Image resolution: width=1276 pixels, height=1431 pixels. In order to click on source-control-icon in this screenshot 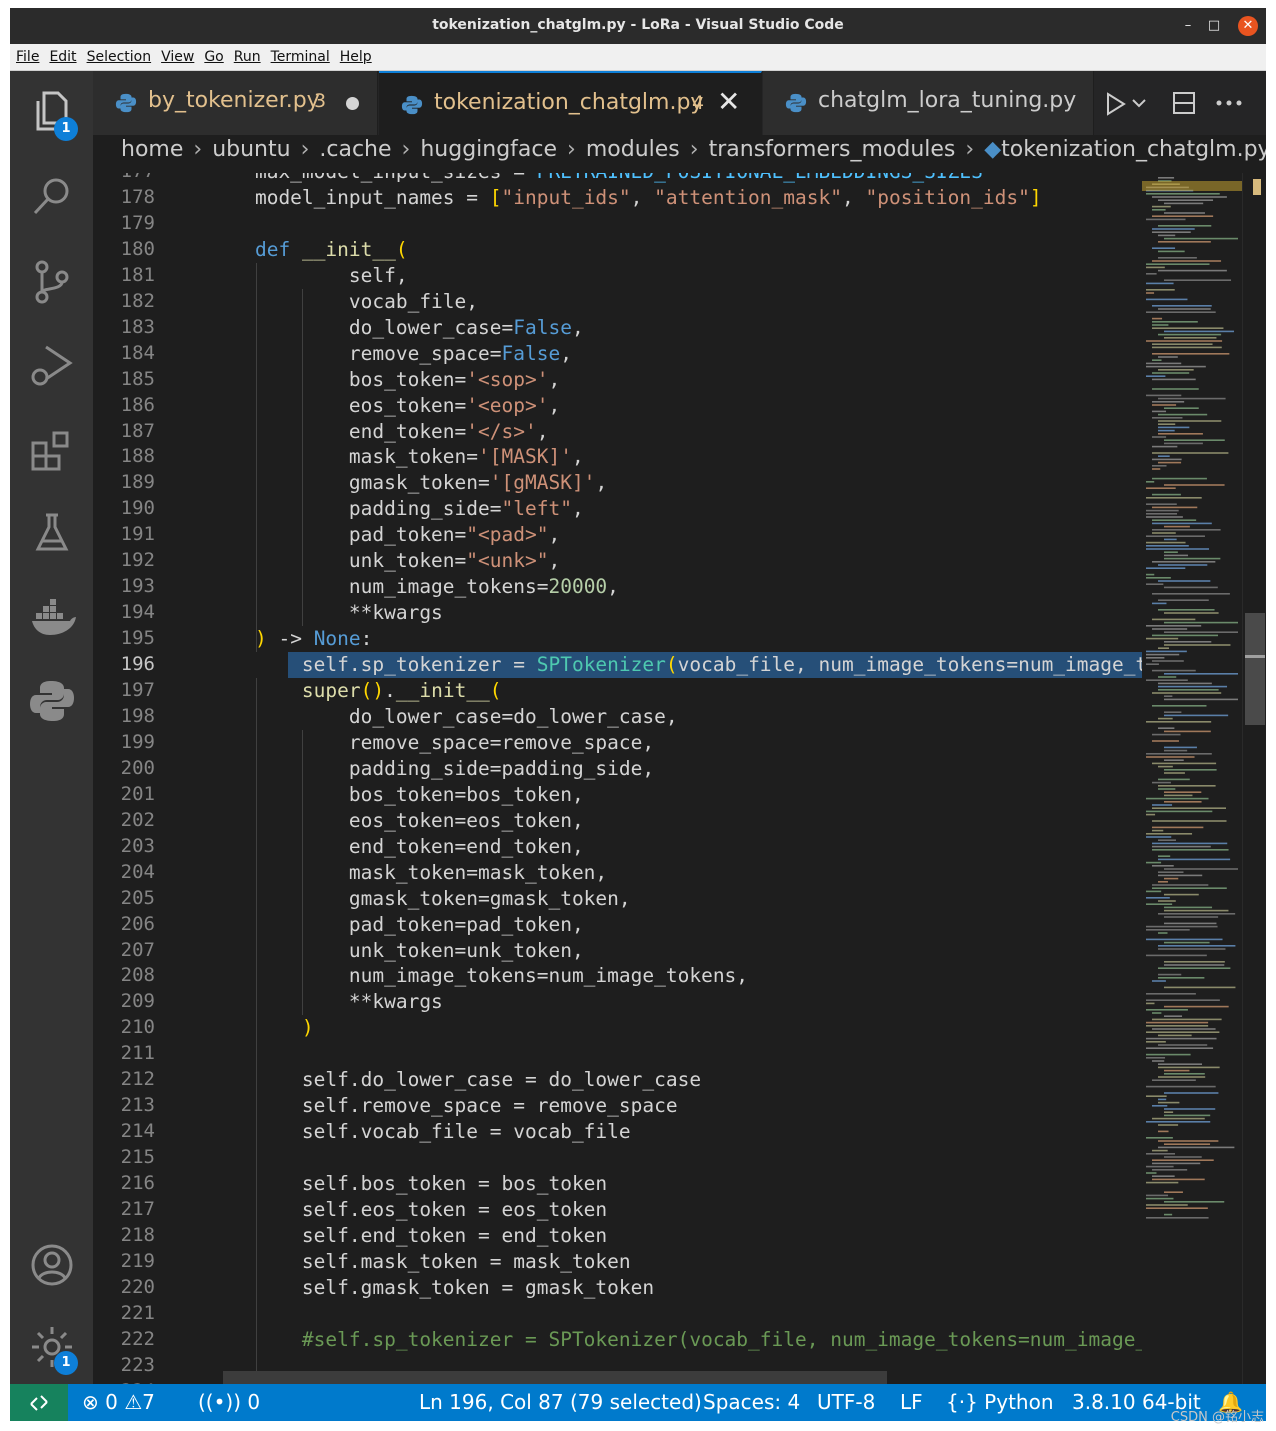, I will do `click(52, 281)`.